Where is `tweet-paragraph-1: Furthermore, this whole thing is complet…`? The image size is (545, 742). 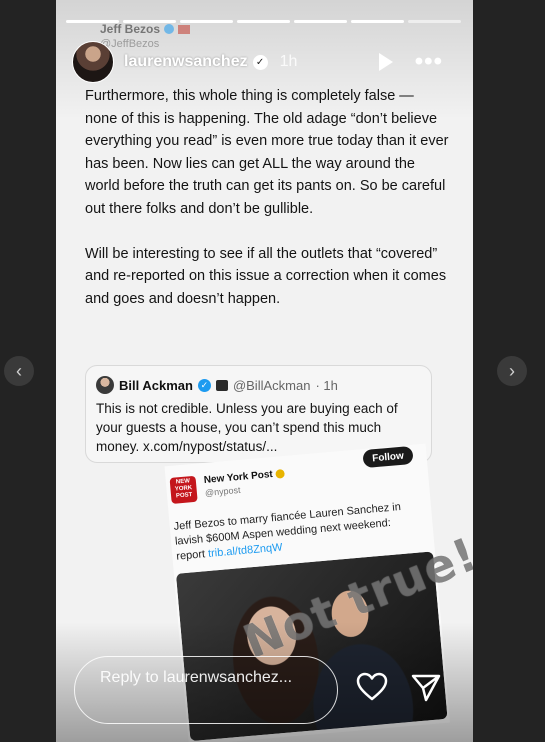
tweet-paragraph-1: Furthermore, this whole thing is complet… is located at coordinates (267, 152).